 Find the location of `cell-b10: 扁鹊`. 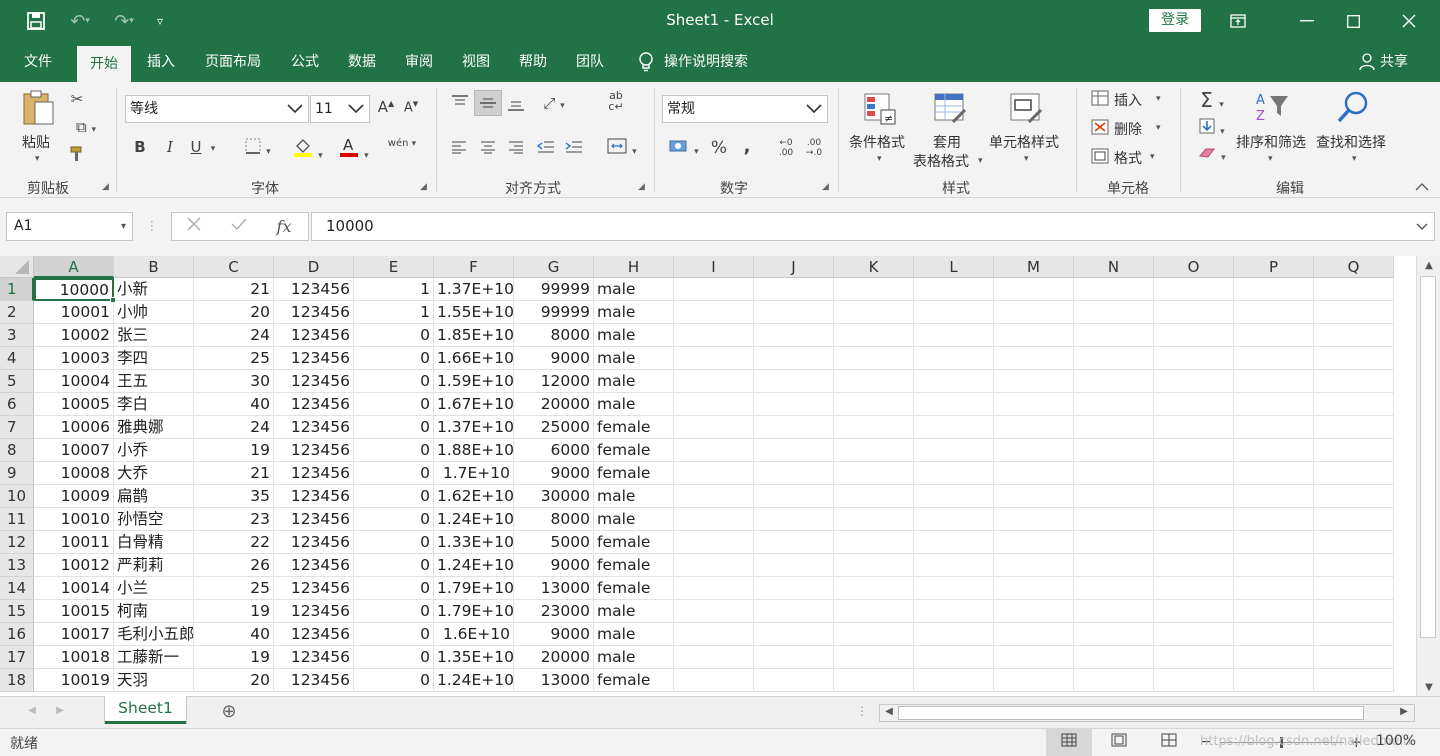

cell-b10: 扁鹊 is located at coordinates (154, 496).